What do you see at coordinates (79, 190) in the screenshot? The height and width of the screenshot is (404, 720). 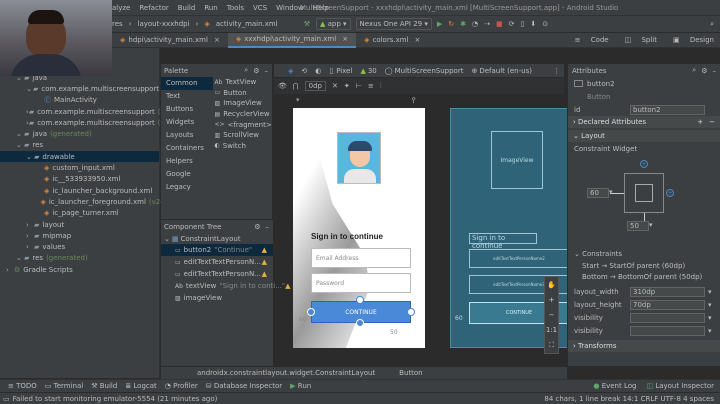 I see `tree-row: ◈ ic_launcher_background.xml` at bounding box center [79, 190].